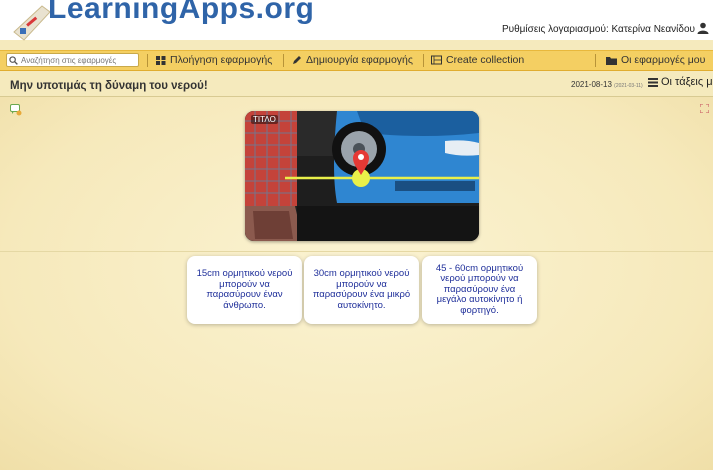 The height and width of the screenshot is (470, 713). I want to click on search-icon, so click(13, 60).